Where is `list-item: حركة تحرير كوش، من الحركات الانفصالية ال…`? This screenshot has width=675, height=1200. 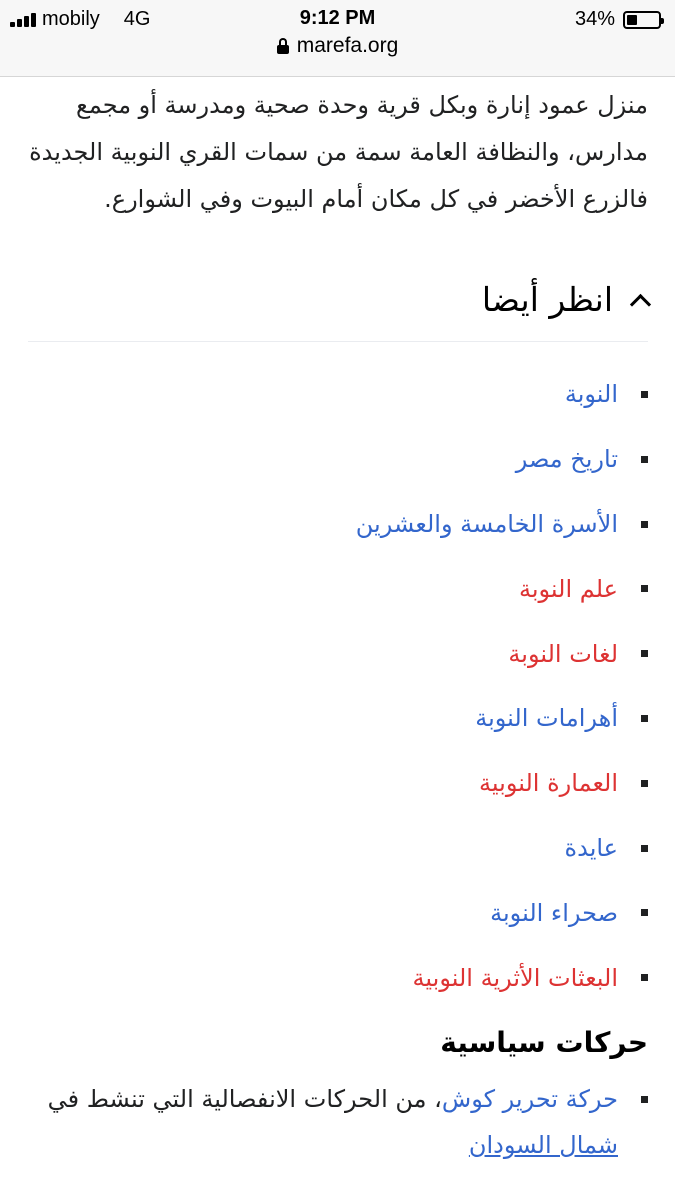 list-item: حركة تحرير كوش، من الحركات الانفصالية ال… is located at coordinates (338, 1122).